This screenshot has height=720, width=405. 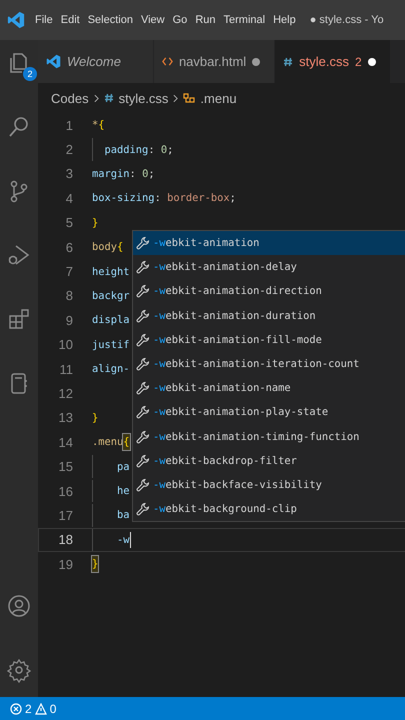 I want to click on code-token: border-box, so click(x=198, y=198).